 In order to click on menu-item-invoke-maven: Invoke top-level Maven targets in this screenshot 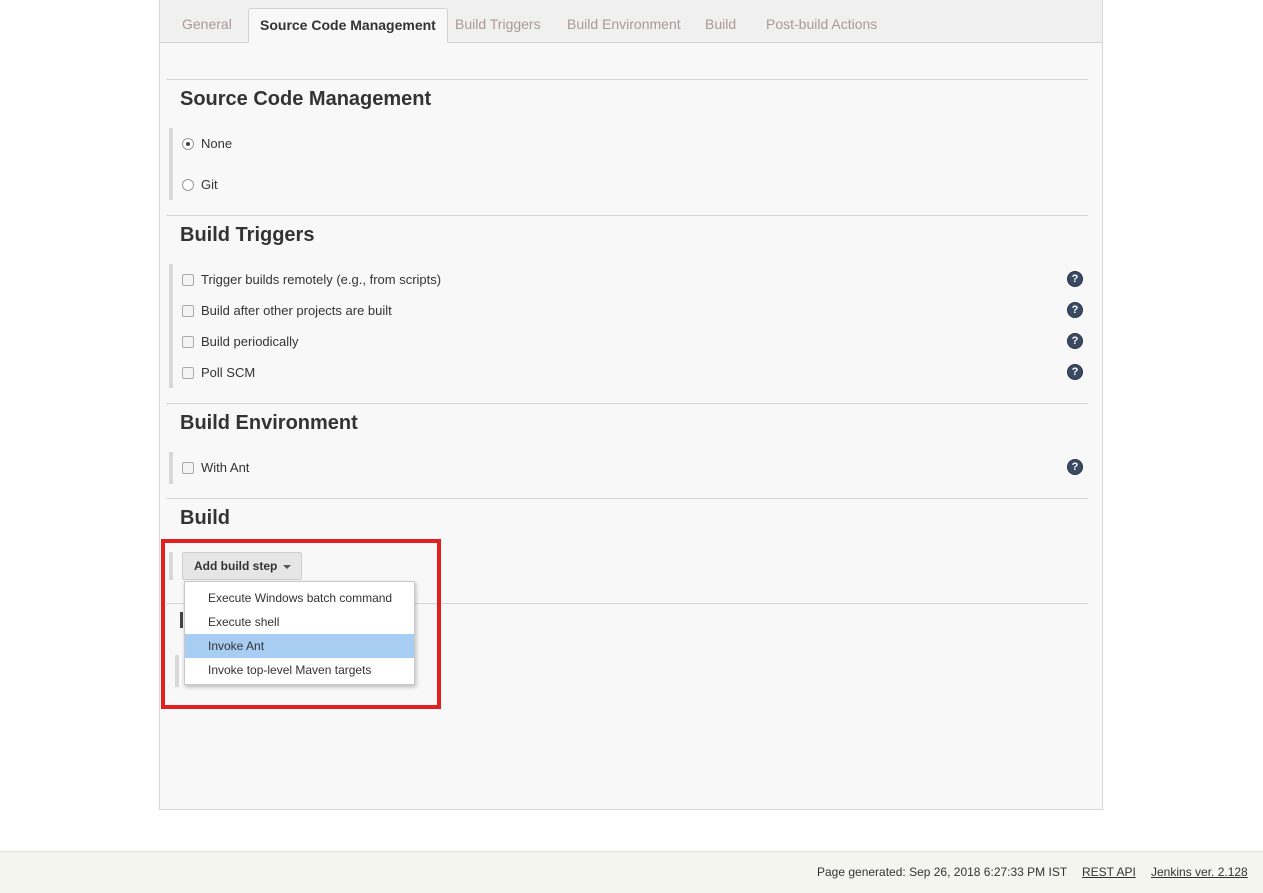, I will do `click(299, 670)`.